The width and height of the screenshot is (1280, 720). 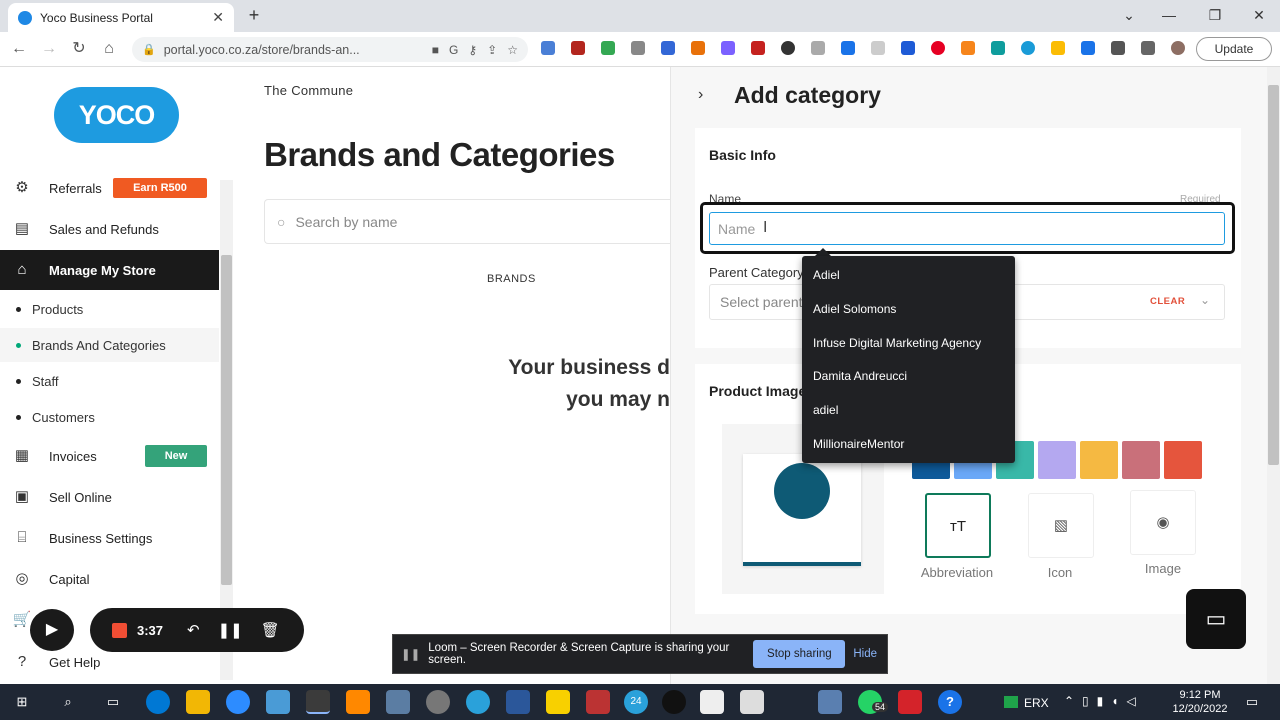 What do you see at coordinates (398, 702) in the screenshot?
I see `calculator-icon` at bounding box center [398, 702].